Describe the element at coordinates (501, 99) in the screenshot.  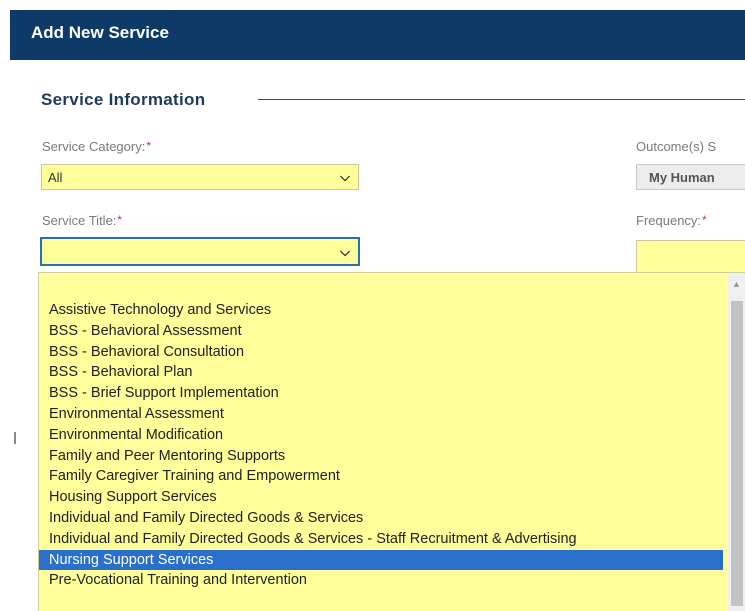
I see `section-divider` at that location.